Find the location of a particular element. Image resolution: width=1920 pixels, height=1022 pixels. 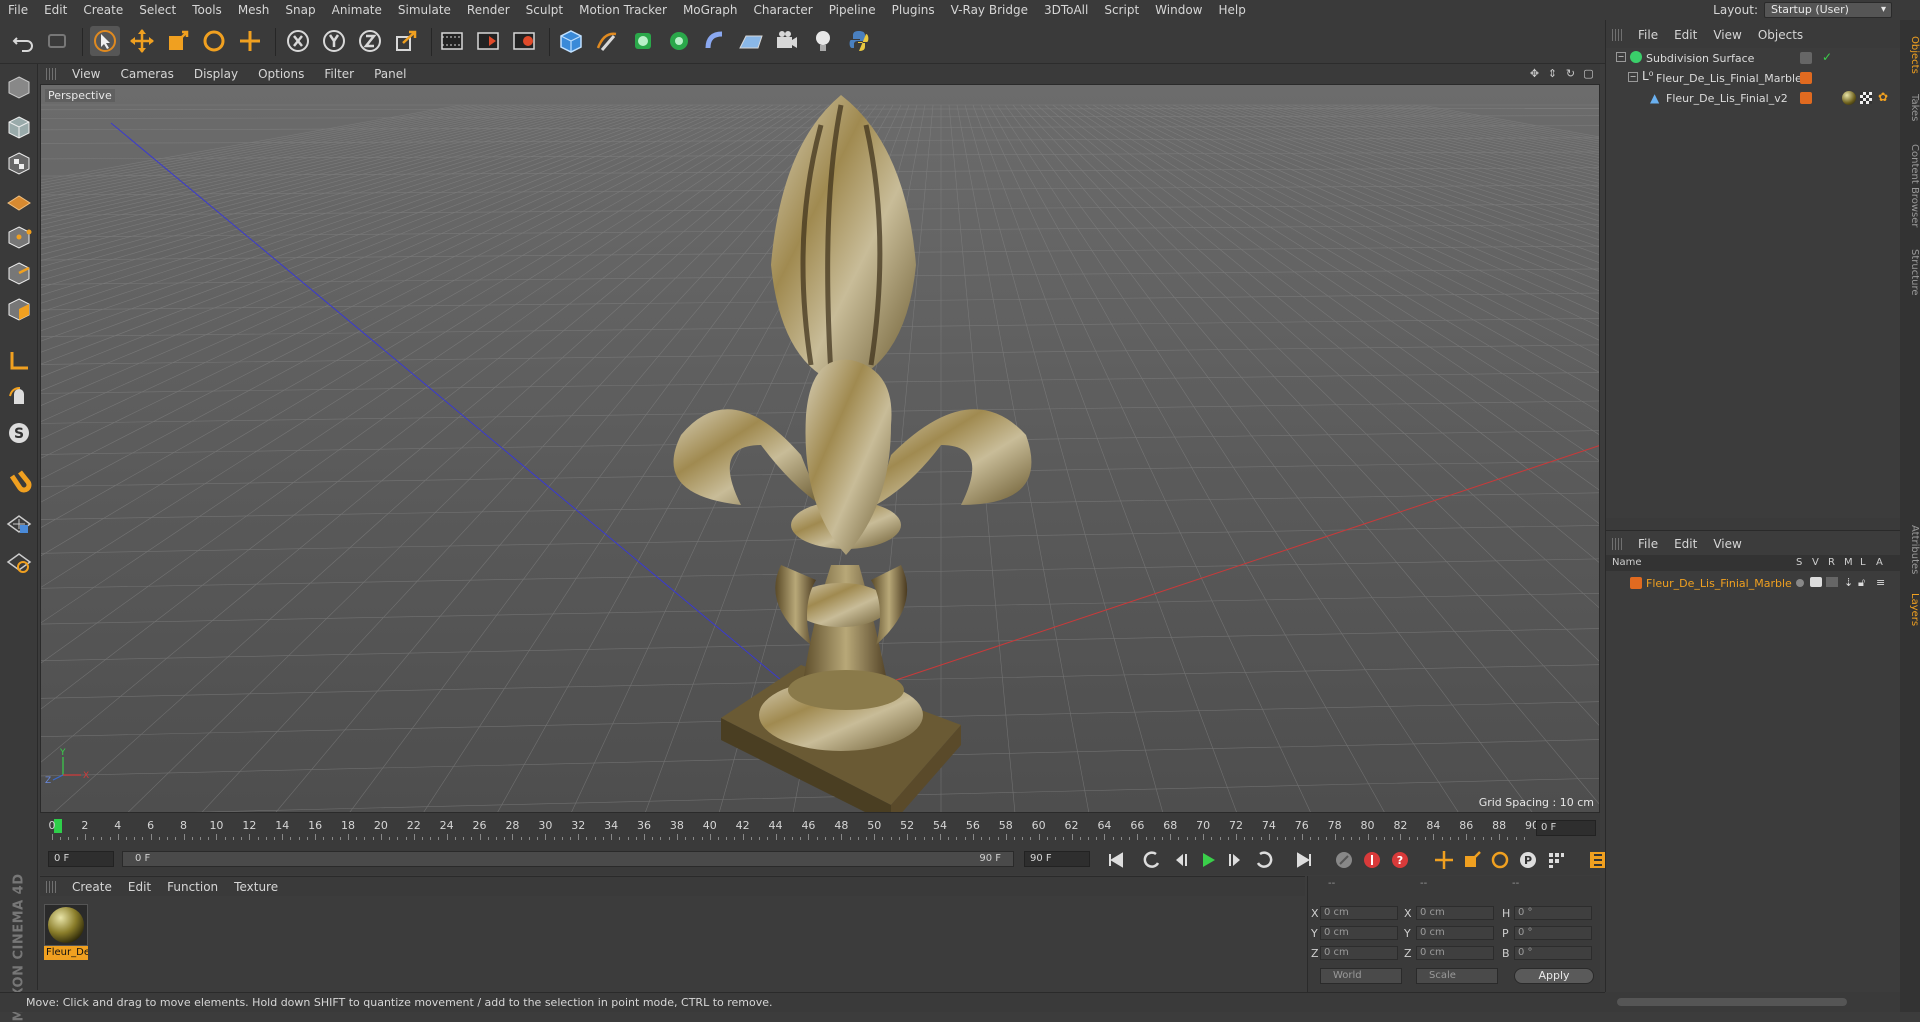

menu-edit: Edit is located at coordinates (55, 10).